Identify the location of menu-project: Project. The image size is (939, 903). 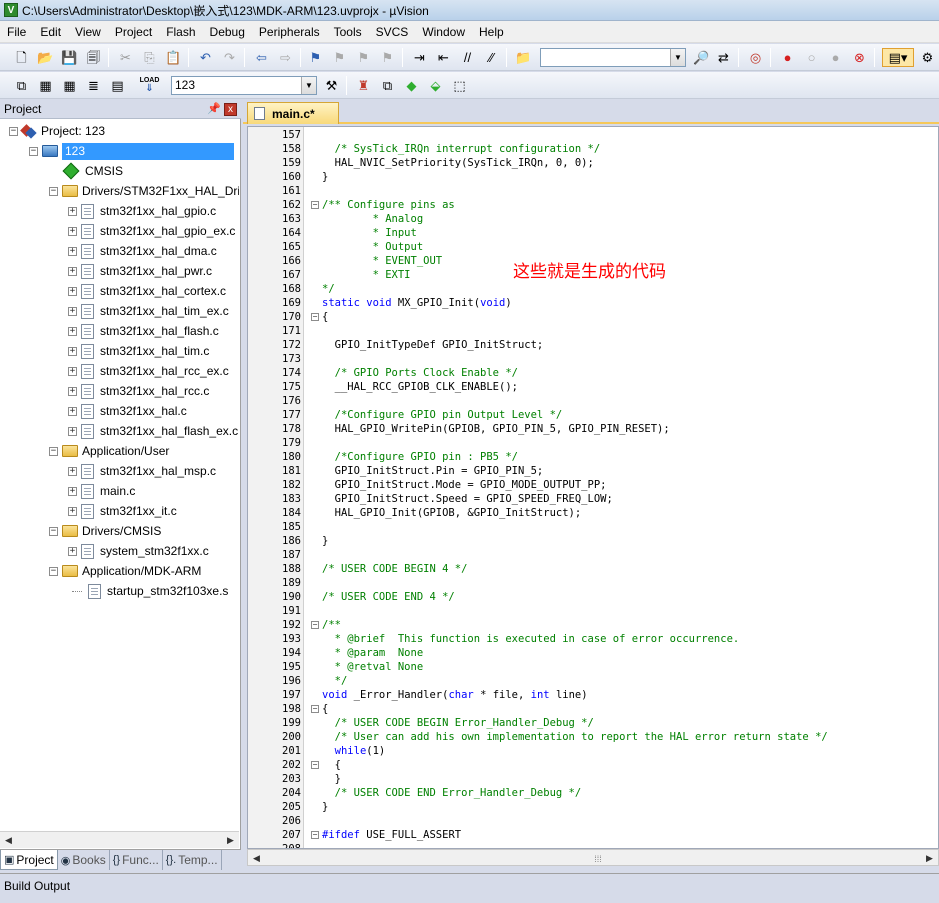
(133, 32).